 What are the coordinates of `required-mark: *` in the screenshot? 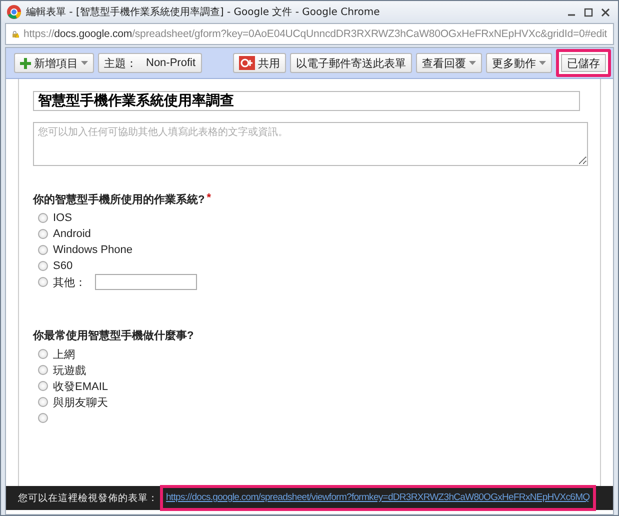 It's located at (209, 199).